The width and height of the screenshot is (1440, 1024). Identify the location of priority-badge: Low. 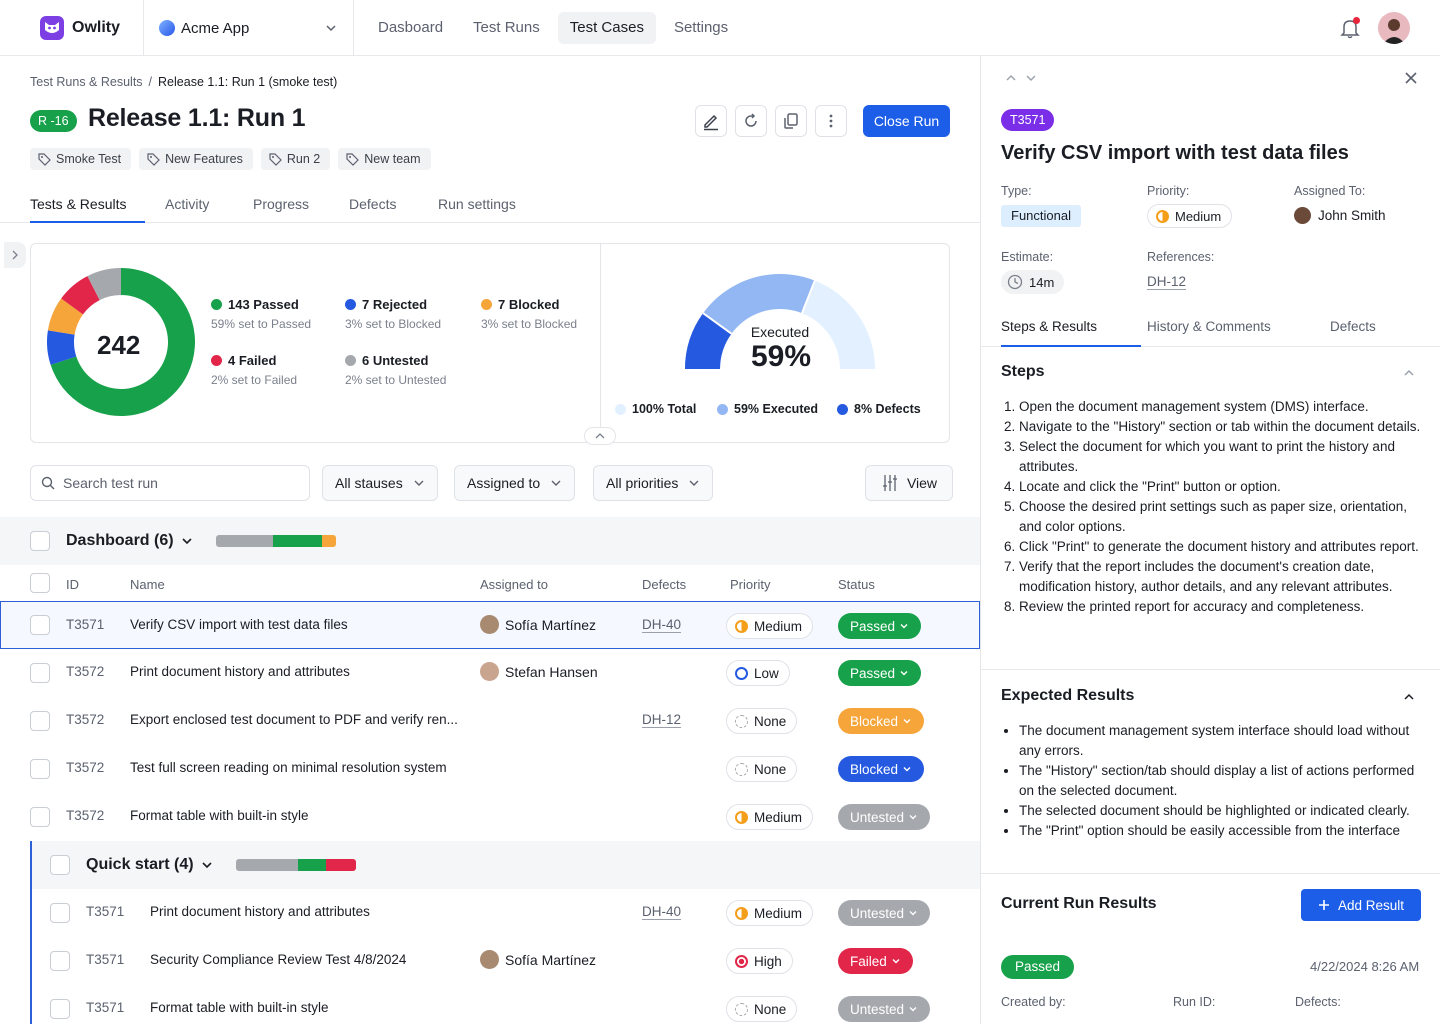
(758, 673).